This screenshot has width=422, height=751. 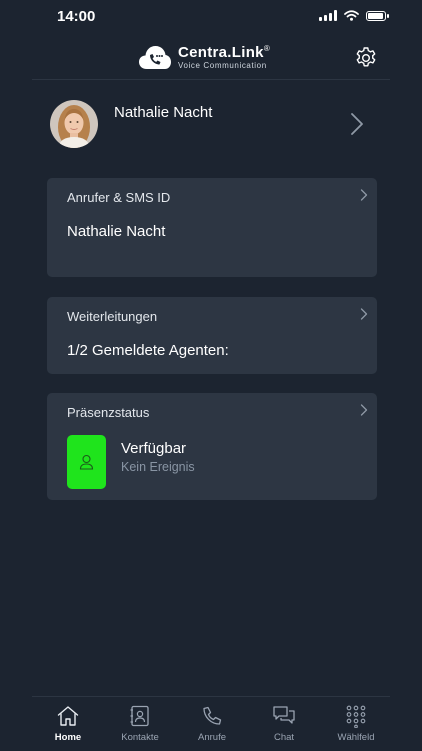 What do you see at coordinates (356, 737) in the screenshot?
I see `tab-label: Wählfeld` at bounding box center [356, 737].